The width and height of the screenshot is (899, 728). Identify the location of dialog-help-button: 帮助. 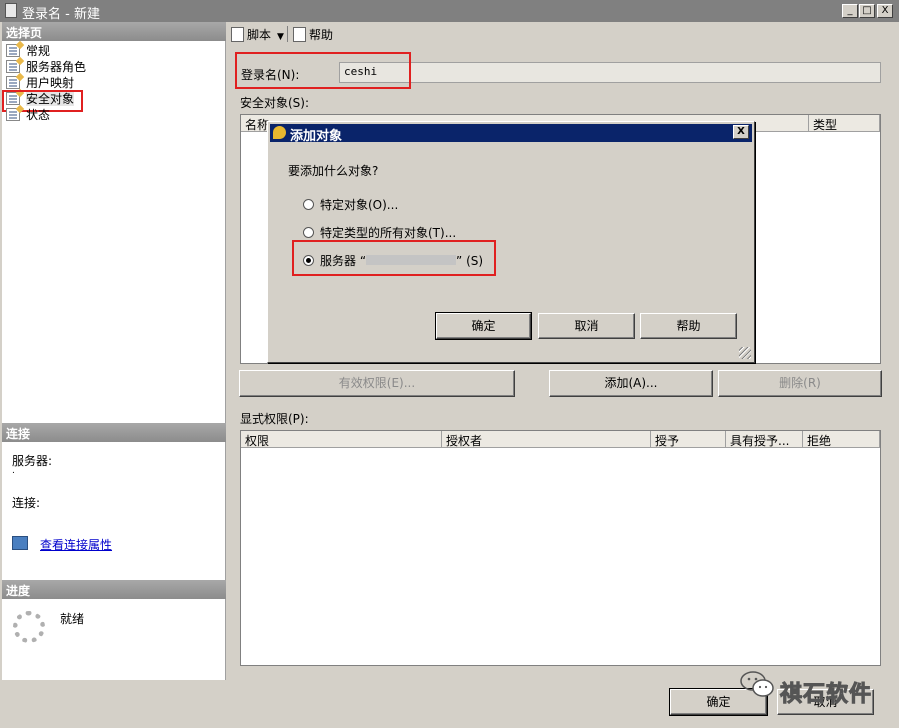
(688, 326).